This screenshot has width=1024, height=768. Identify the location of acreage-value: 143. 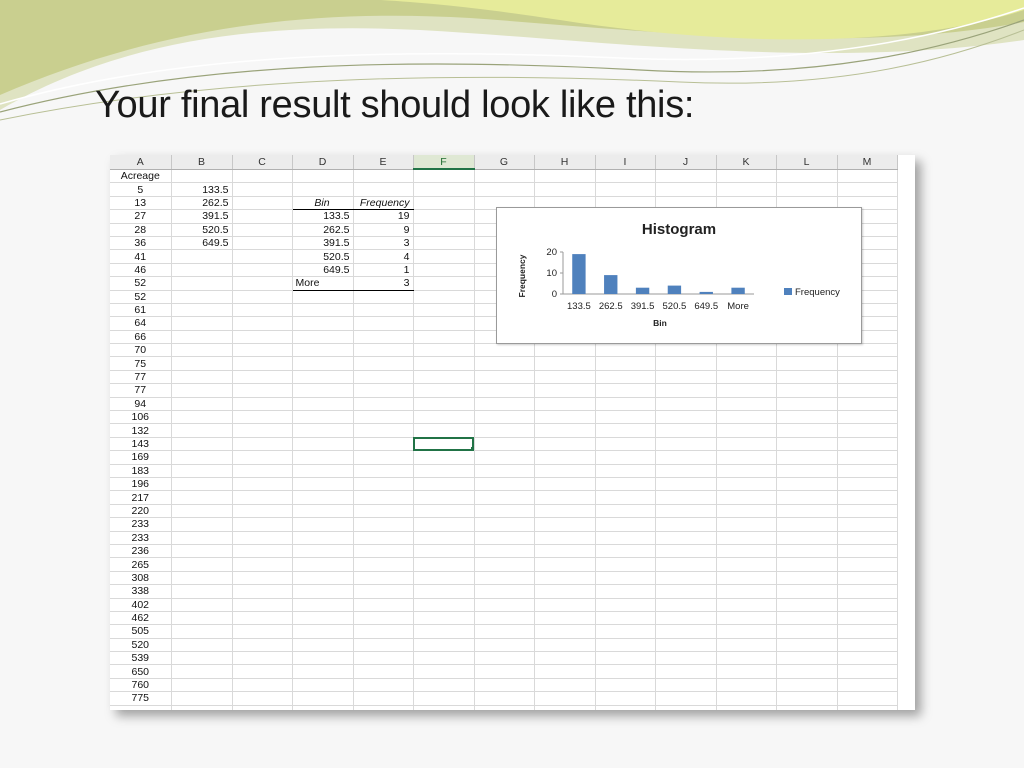
(141, 444).